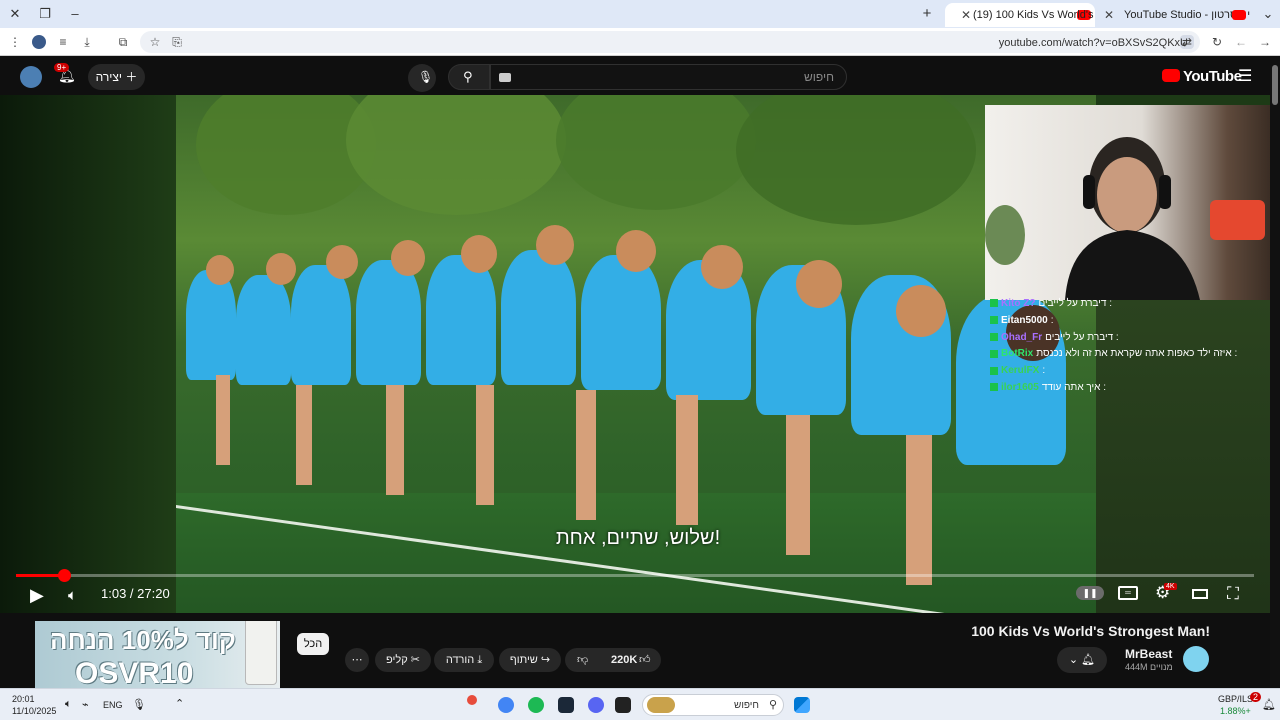 This screenshot has height=720, width=1280. I want to click on progress-bar, so click(635, 575).